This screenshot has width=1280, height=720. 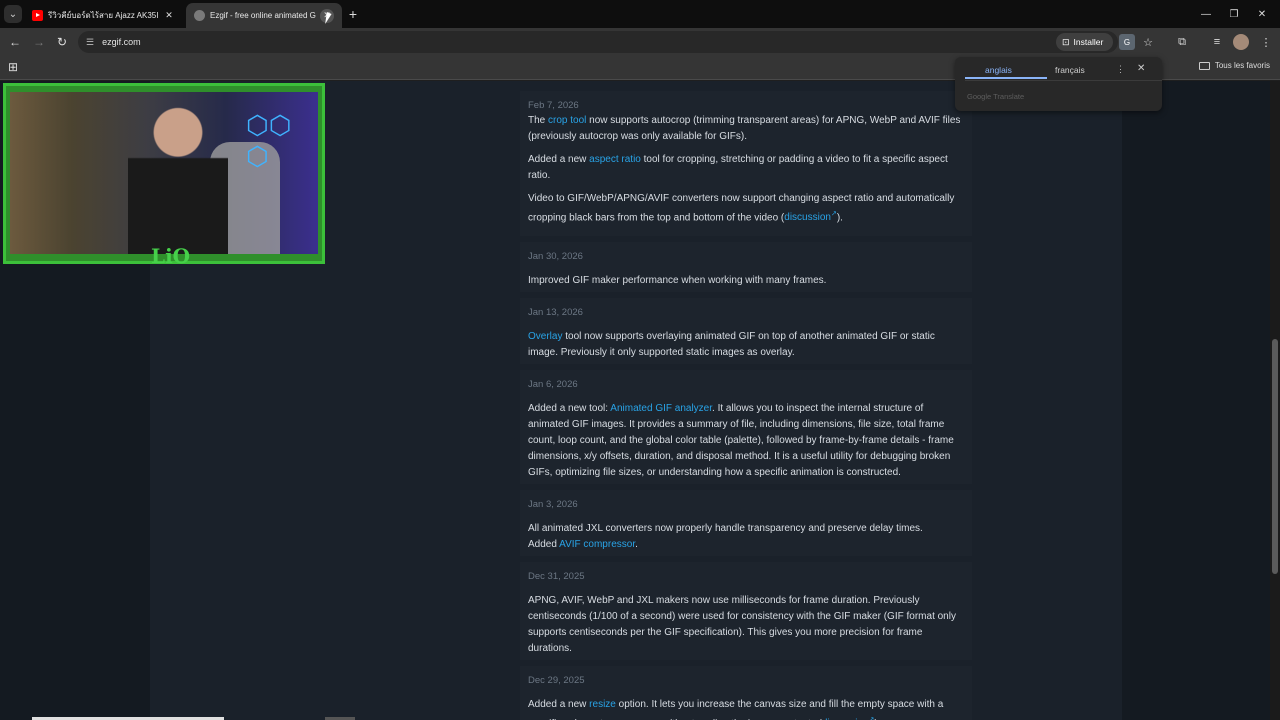 I want to click on active-tab-indicator, so click(x=1006, y=78).